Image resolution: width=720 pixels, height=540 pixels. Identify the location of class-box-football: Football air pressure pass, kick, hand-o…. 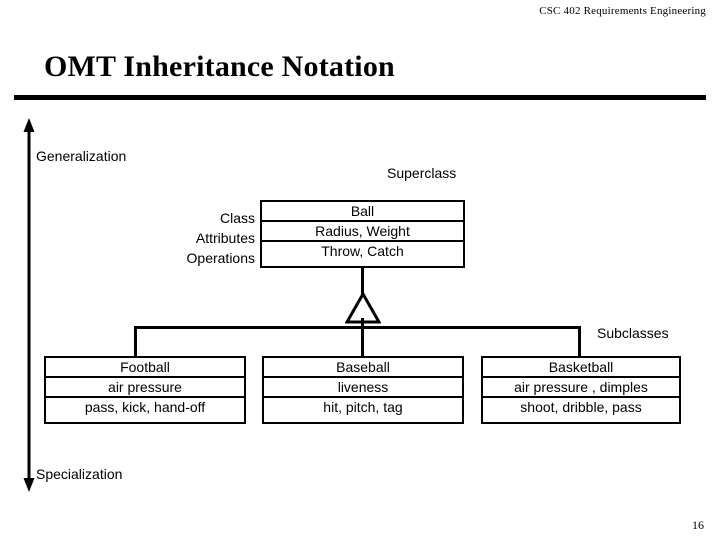
(145, 390).